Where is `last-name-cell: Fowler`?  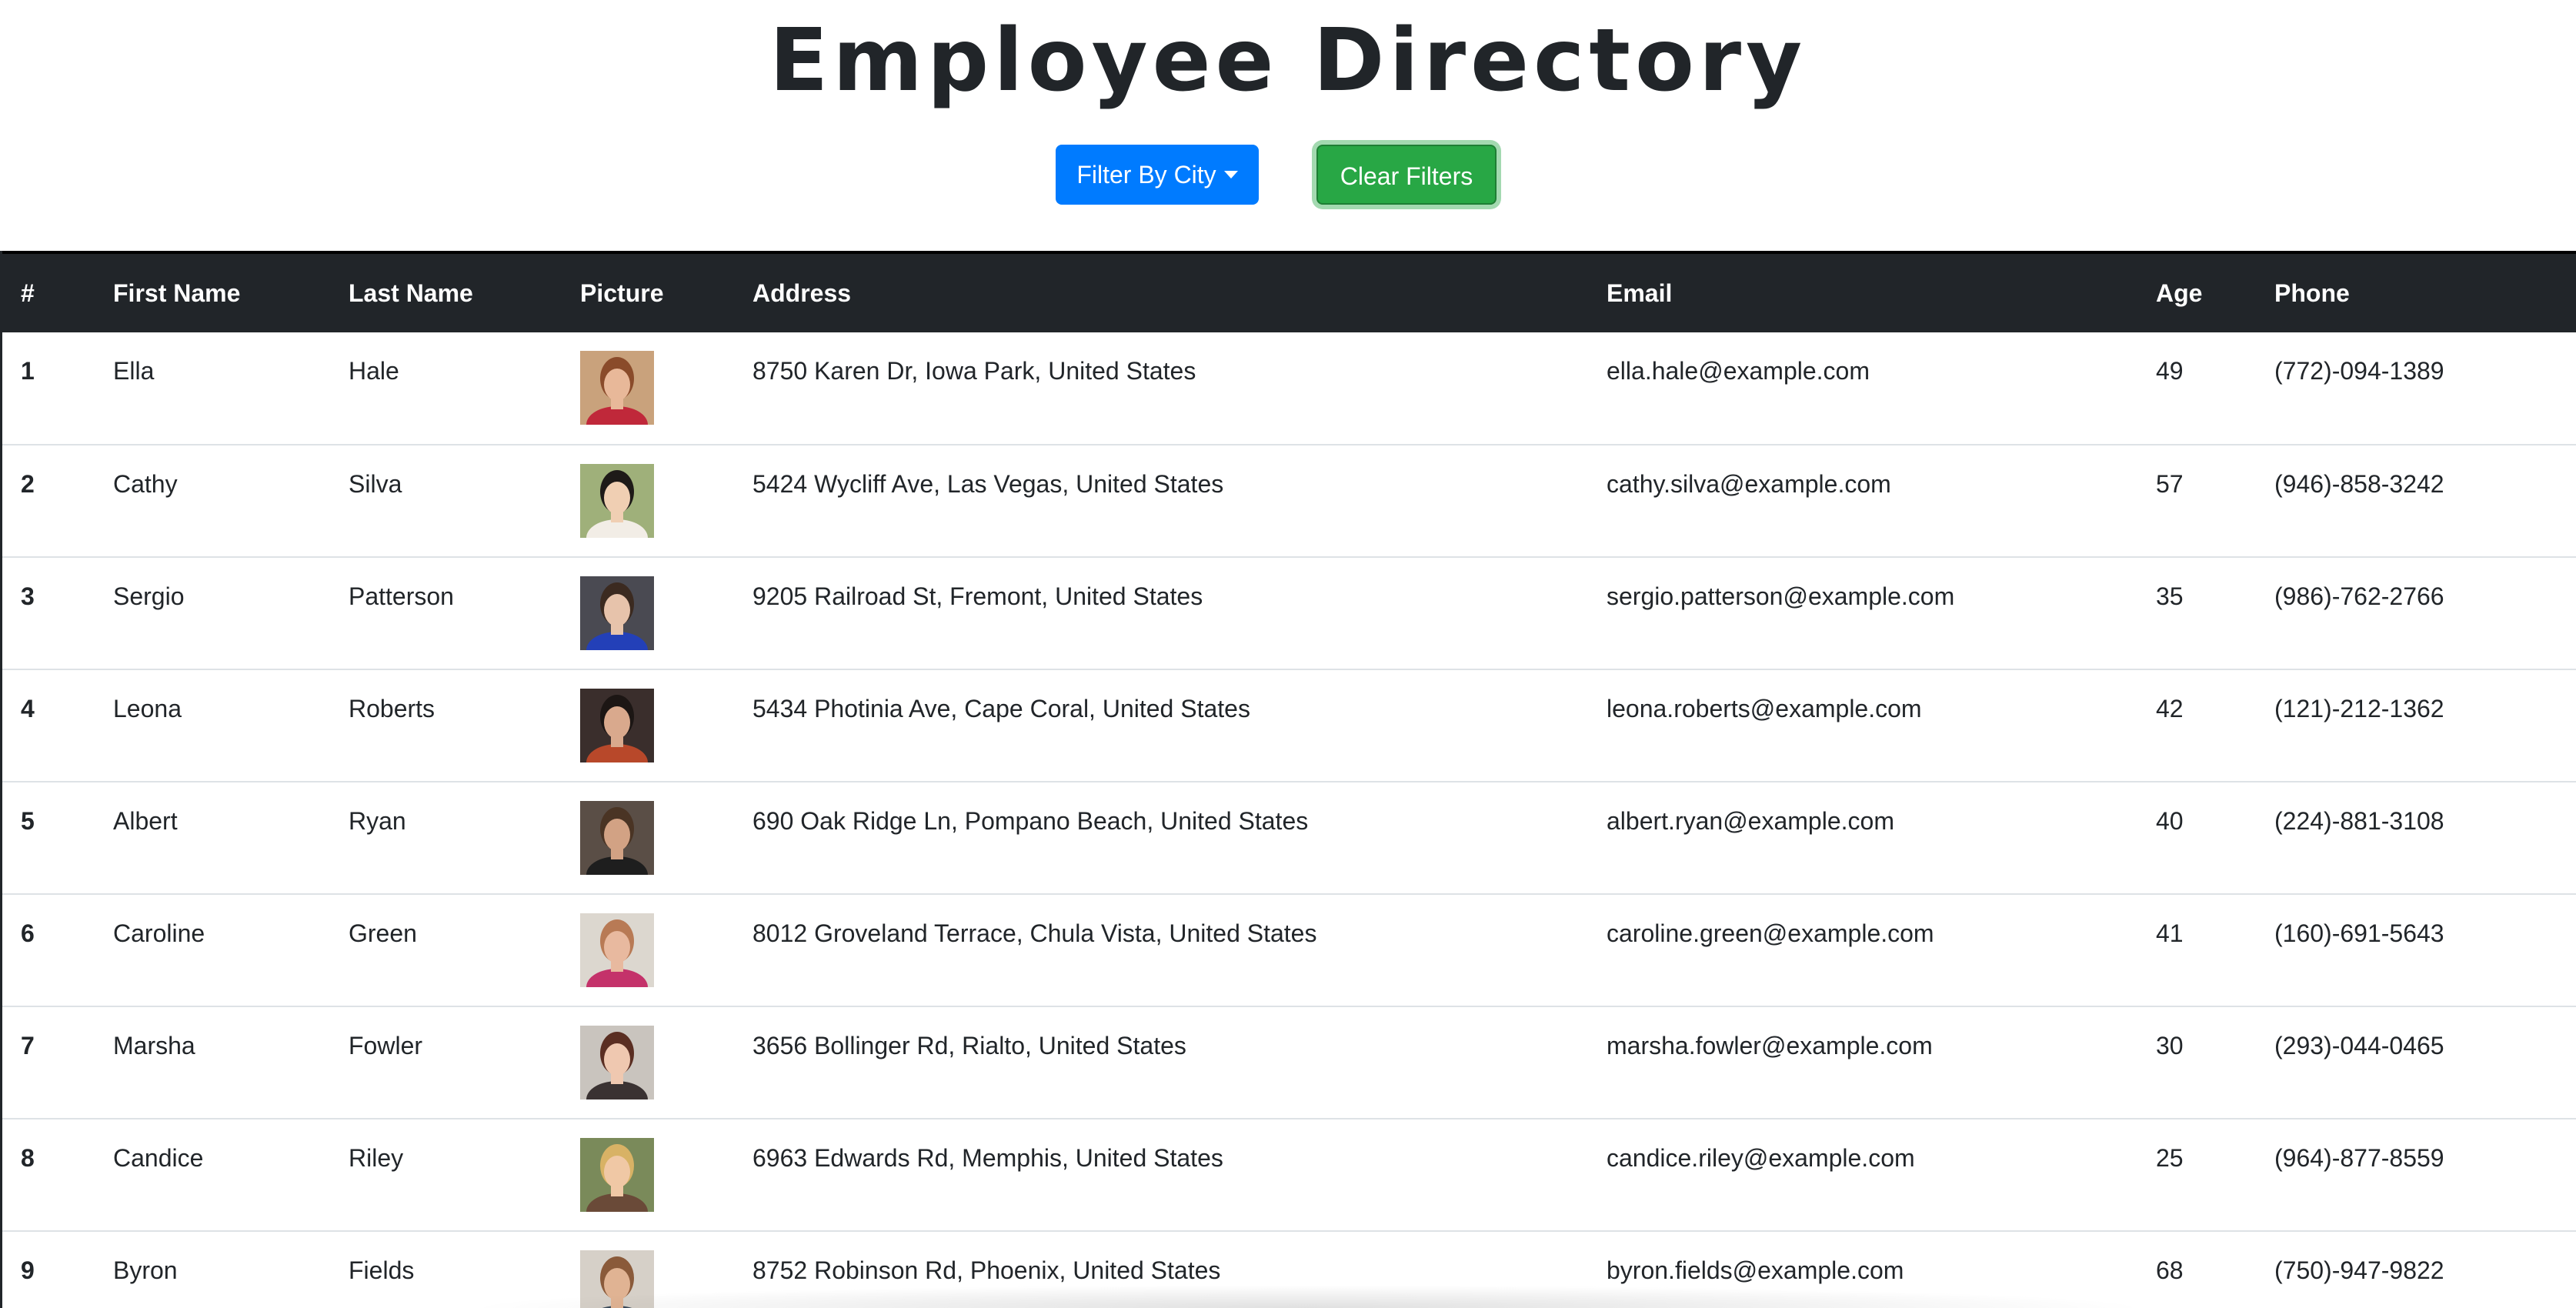
last-name-cell: Fowler is located at coordinates (386, 1045).